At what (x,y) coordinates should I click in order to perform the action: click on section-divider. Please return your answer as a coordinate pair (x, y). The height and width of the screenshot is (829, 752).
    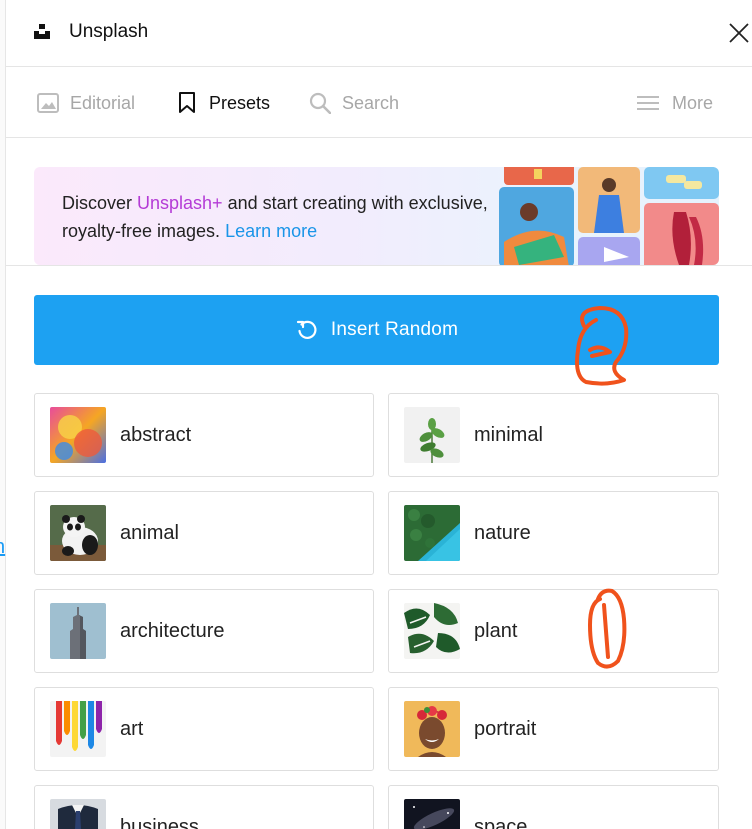
    Looking at the image, I should click on (379, 265).